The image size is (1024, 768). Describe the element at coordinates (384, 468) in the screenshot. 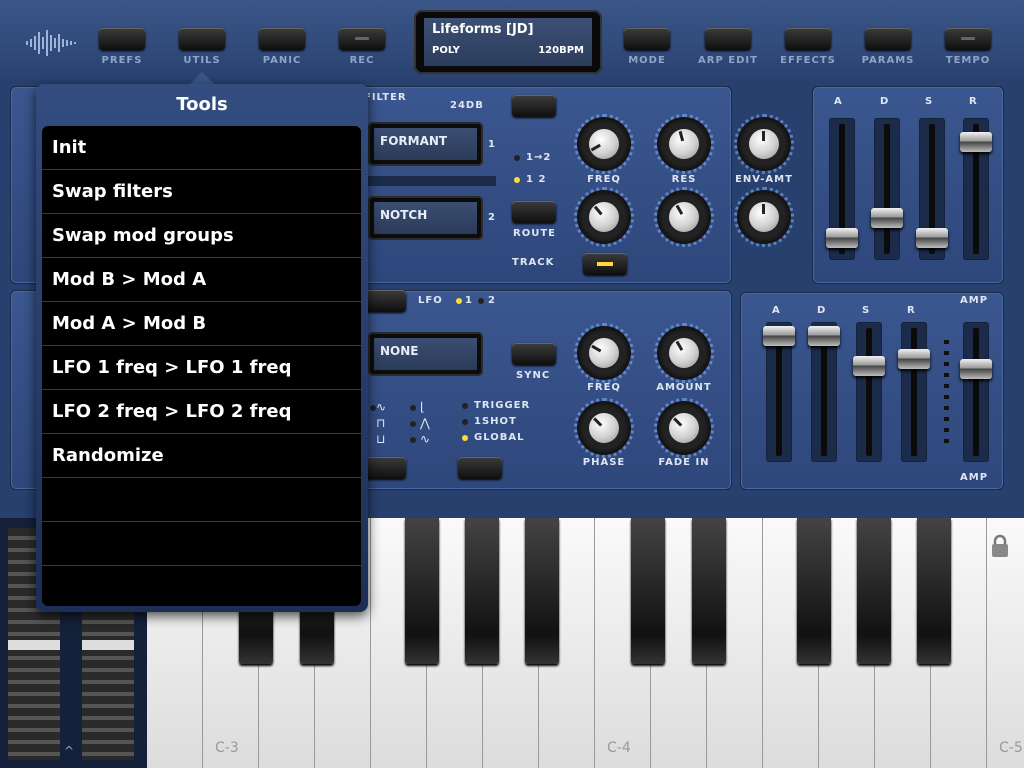

I see `lfo-bottom-left-button` at that location.